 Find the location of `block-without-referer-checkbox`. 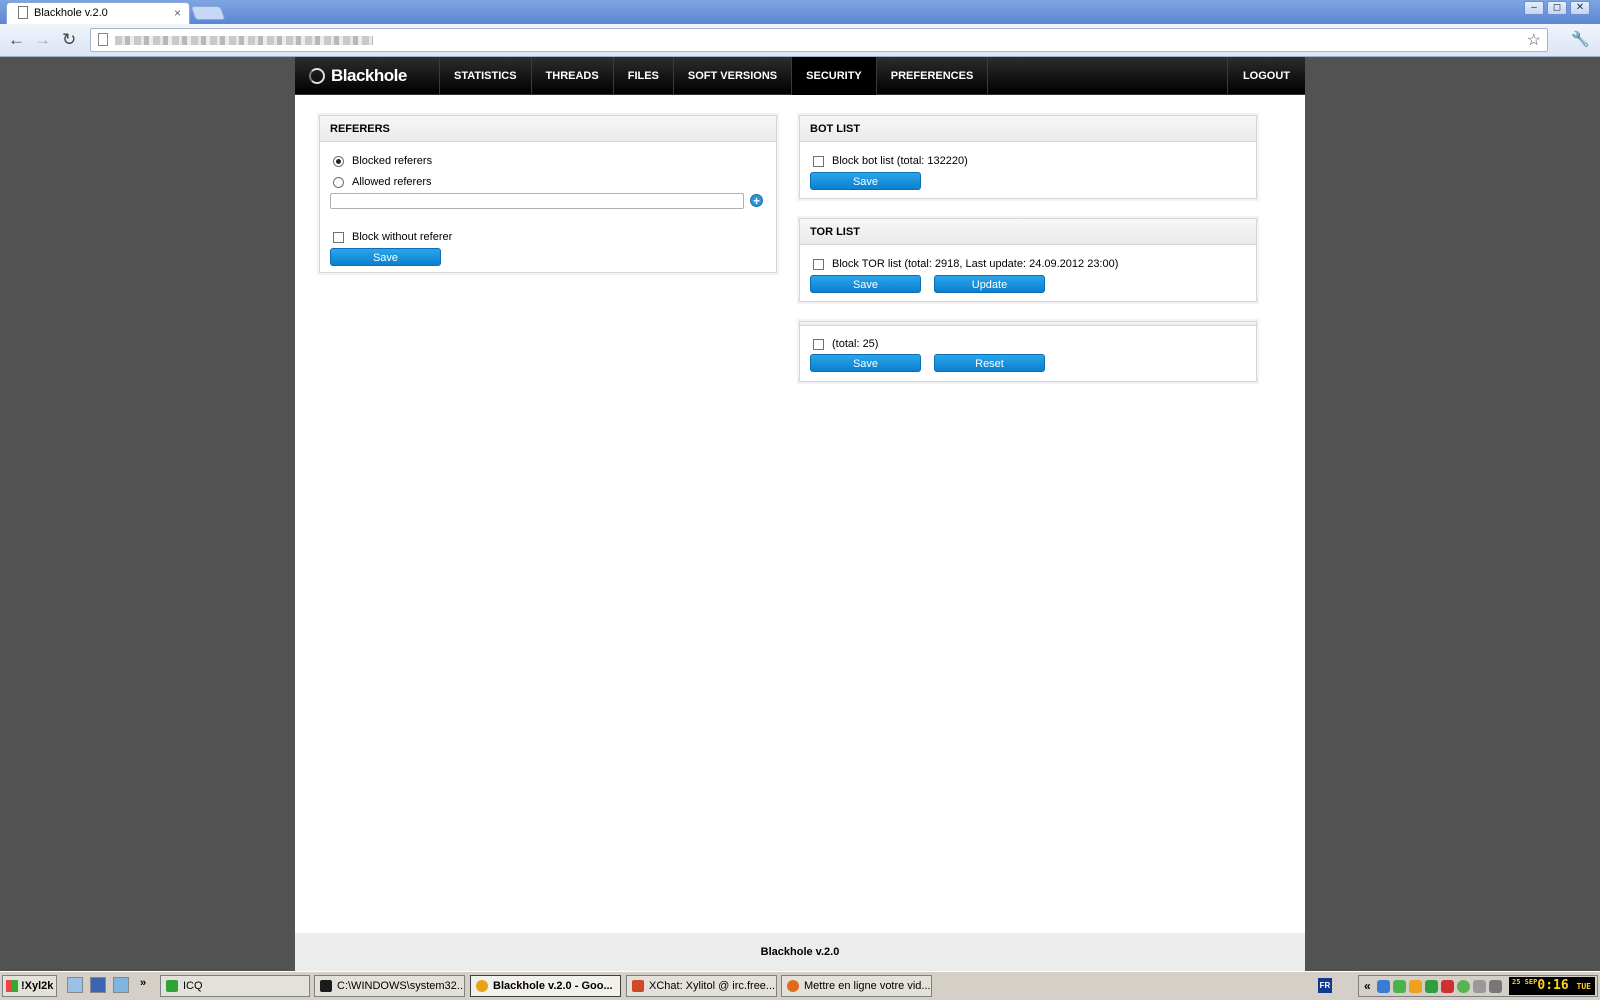

block-without-referer-checkbox is located at coordinates (338, 237).